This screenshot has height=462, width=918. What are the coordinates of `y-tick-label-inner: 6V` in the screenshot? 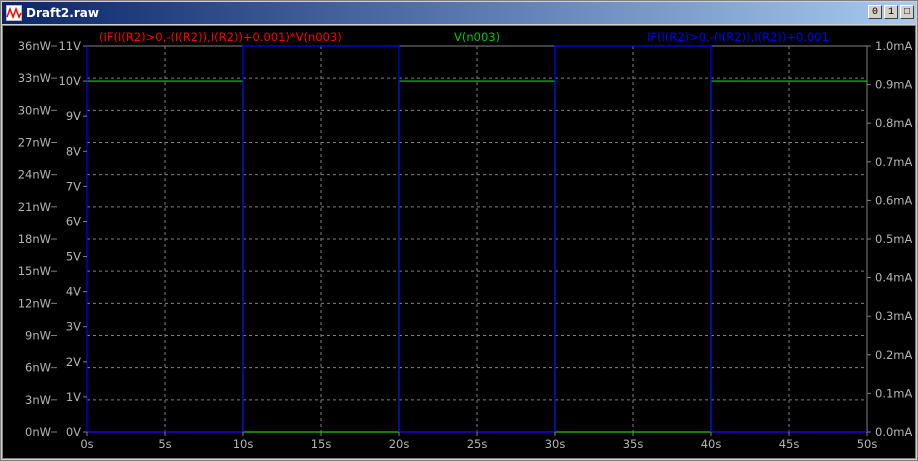 It's located at (73, 221).